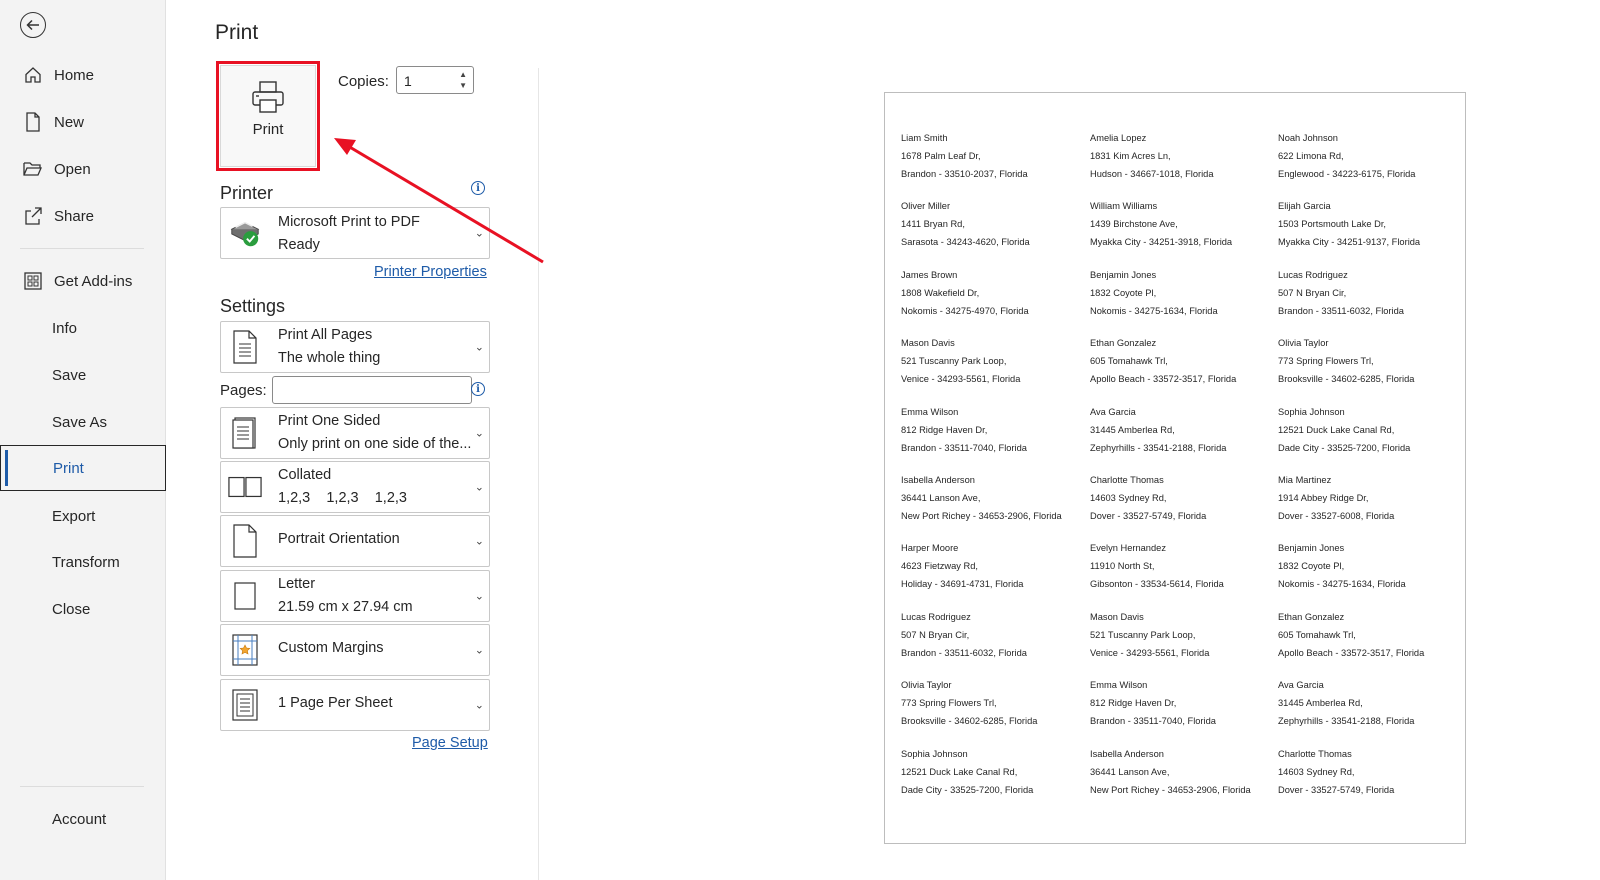 The width and height of the screenshot is (1600, 880). I want to click on nav-item-export: Export, so click(83, 516).